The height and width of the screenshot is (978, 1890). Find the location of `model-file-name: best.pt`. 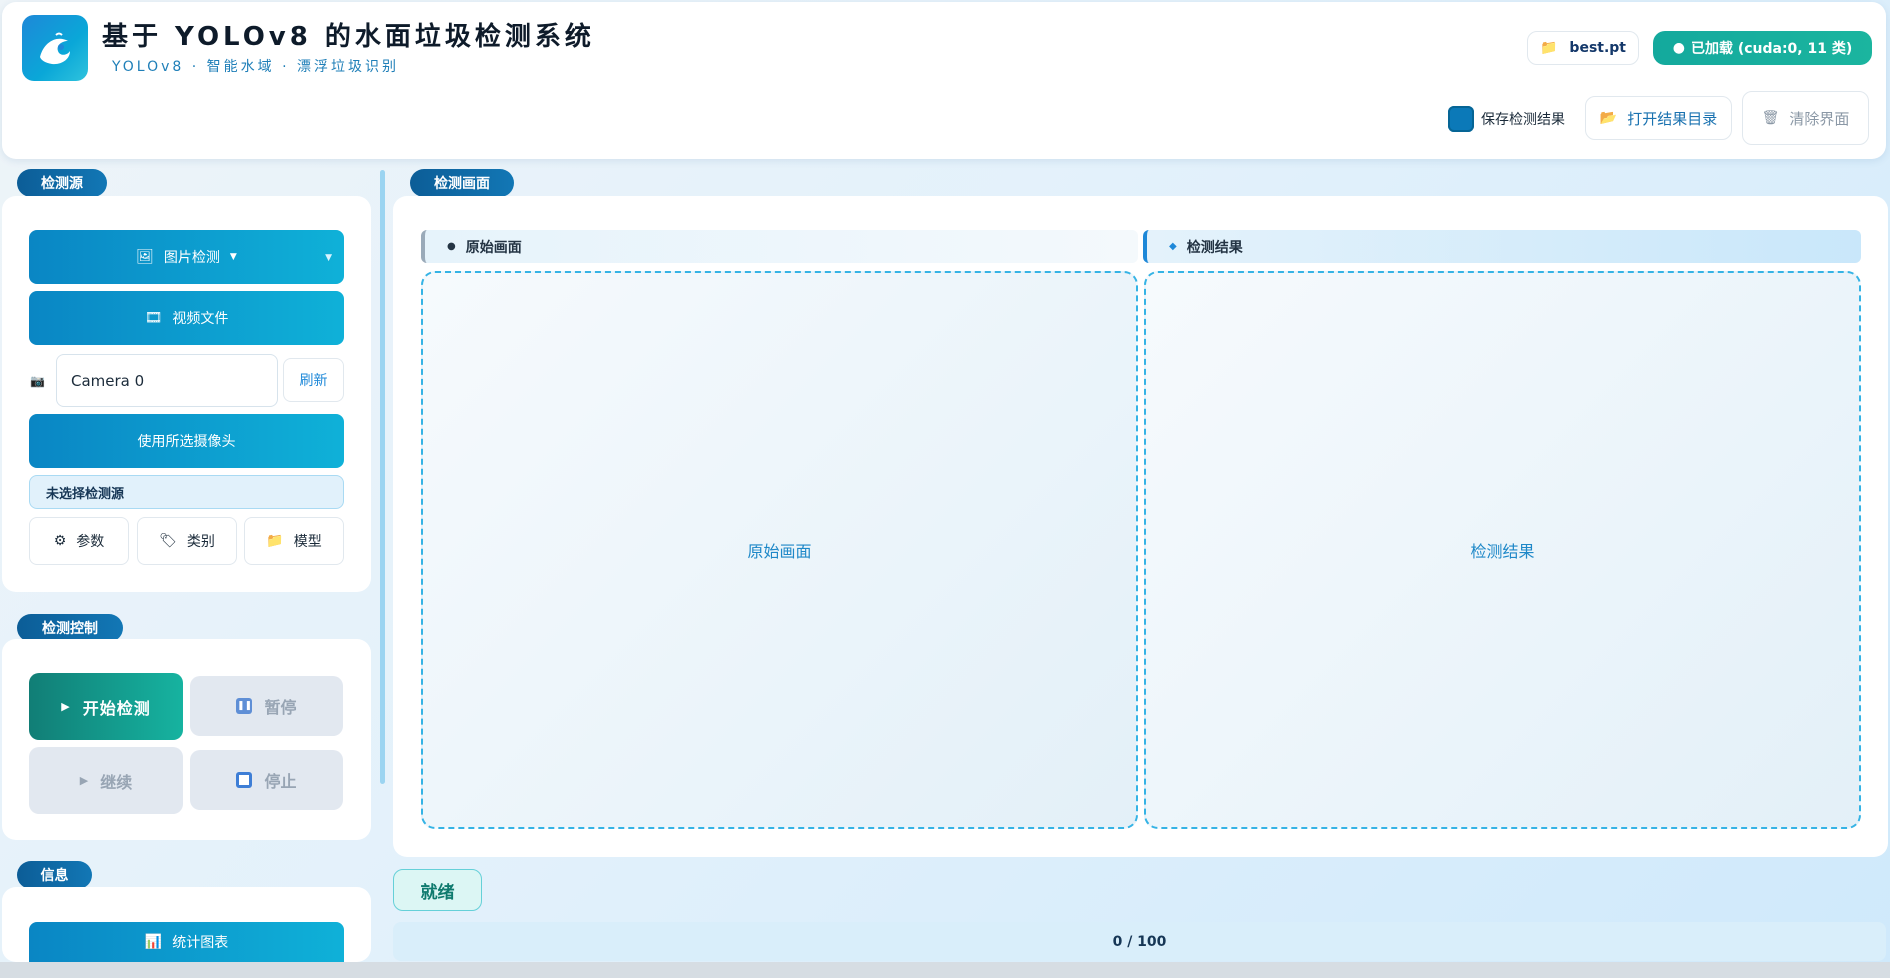

model-file-name: best.pt is located at coordinates (1597, 48).